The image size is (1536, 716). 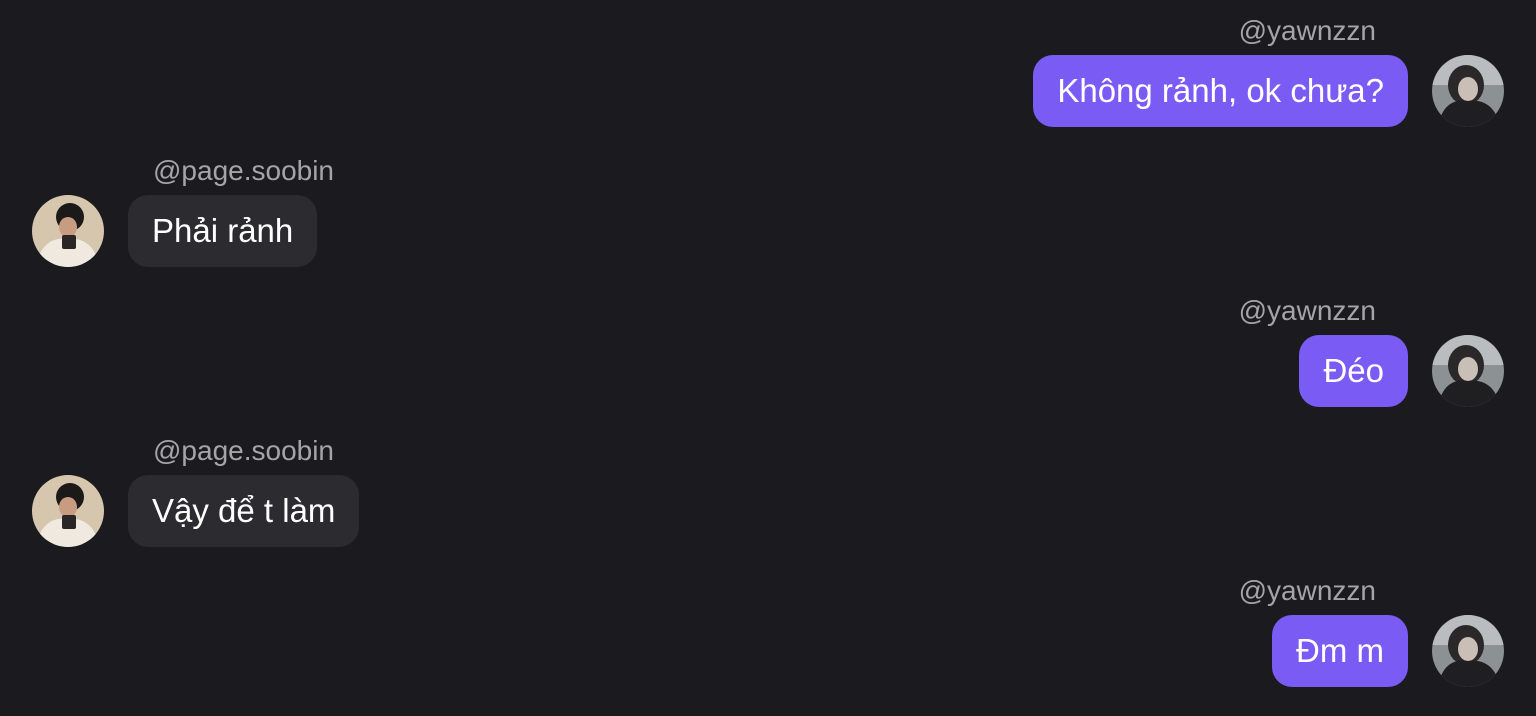 What do you see at coordinates (1353, 371) in the screenshot?
I see `message-bubble: Đéo` at bounding box center [1353, 371].